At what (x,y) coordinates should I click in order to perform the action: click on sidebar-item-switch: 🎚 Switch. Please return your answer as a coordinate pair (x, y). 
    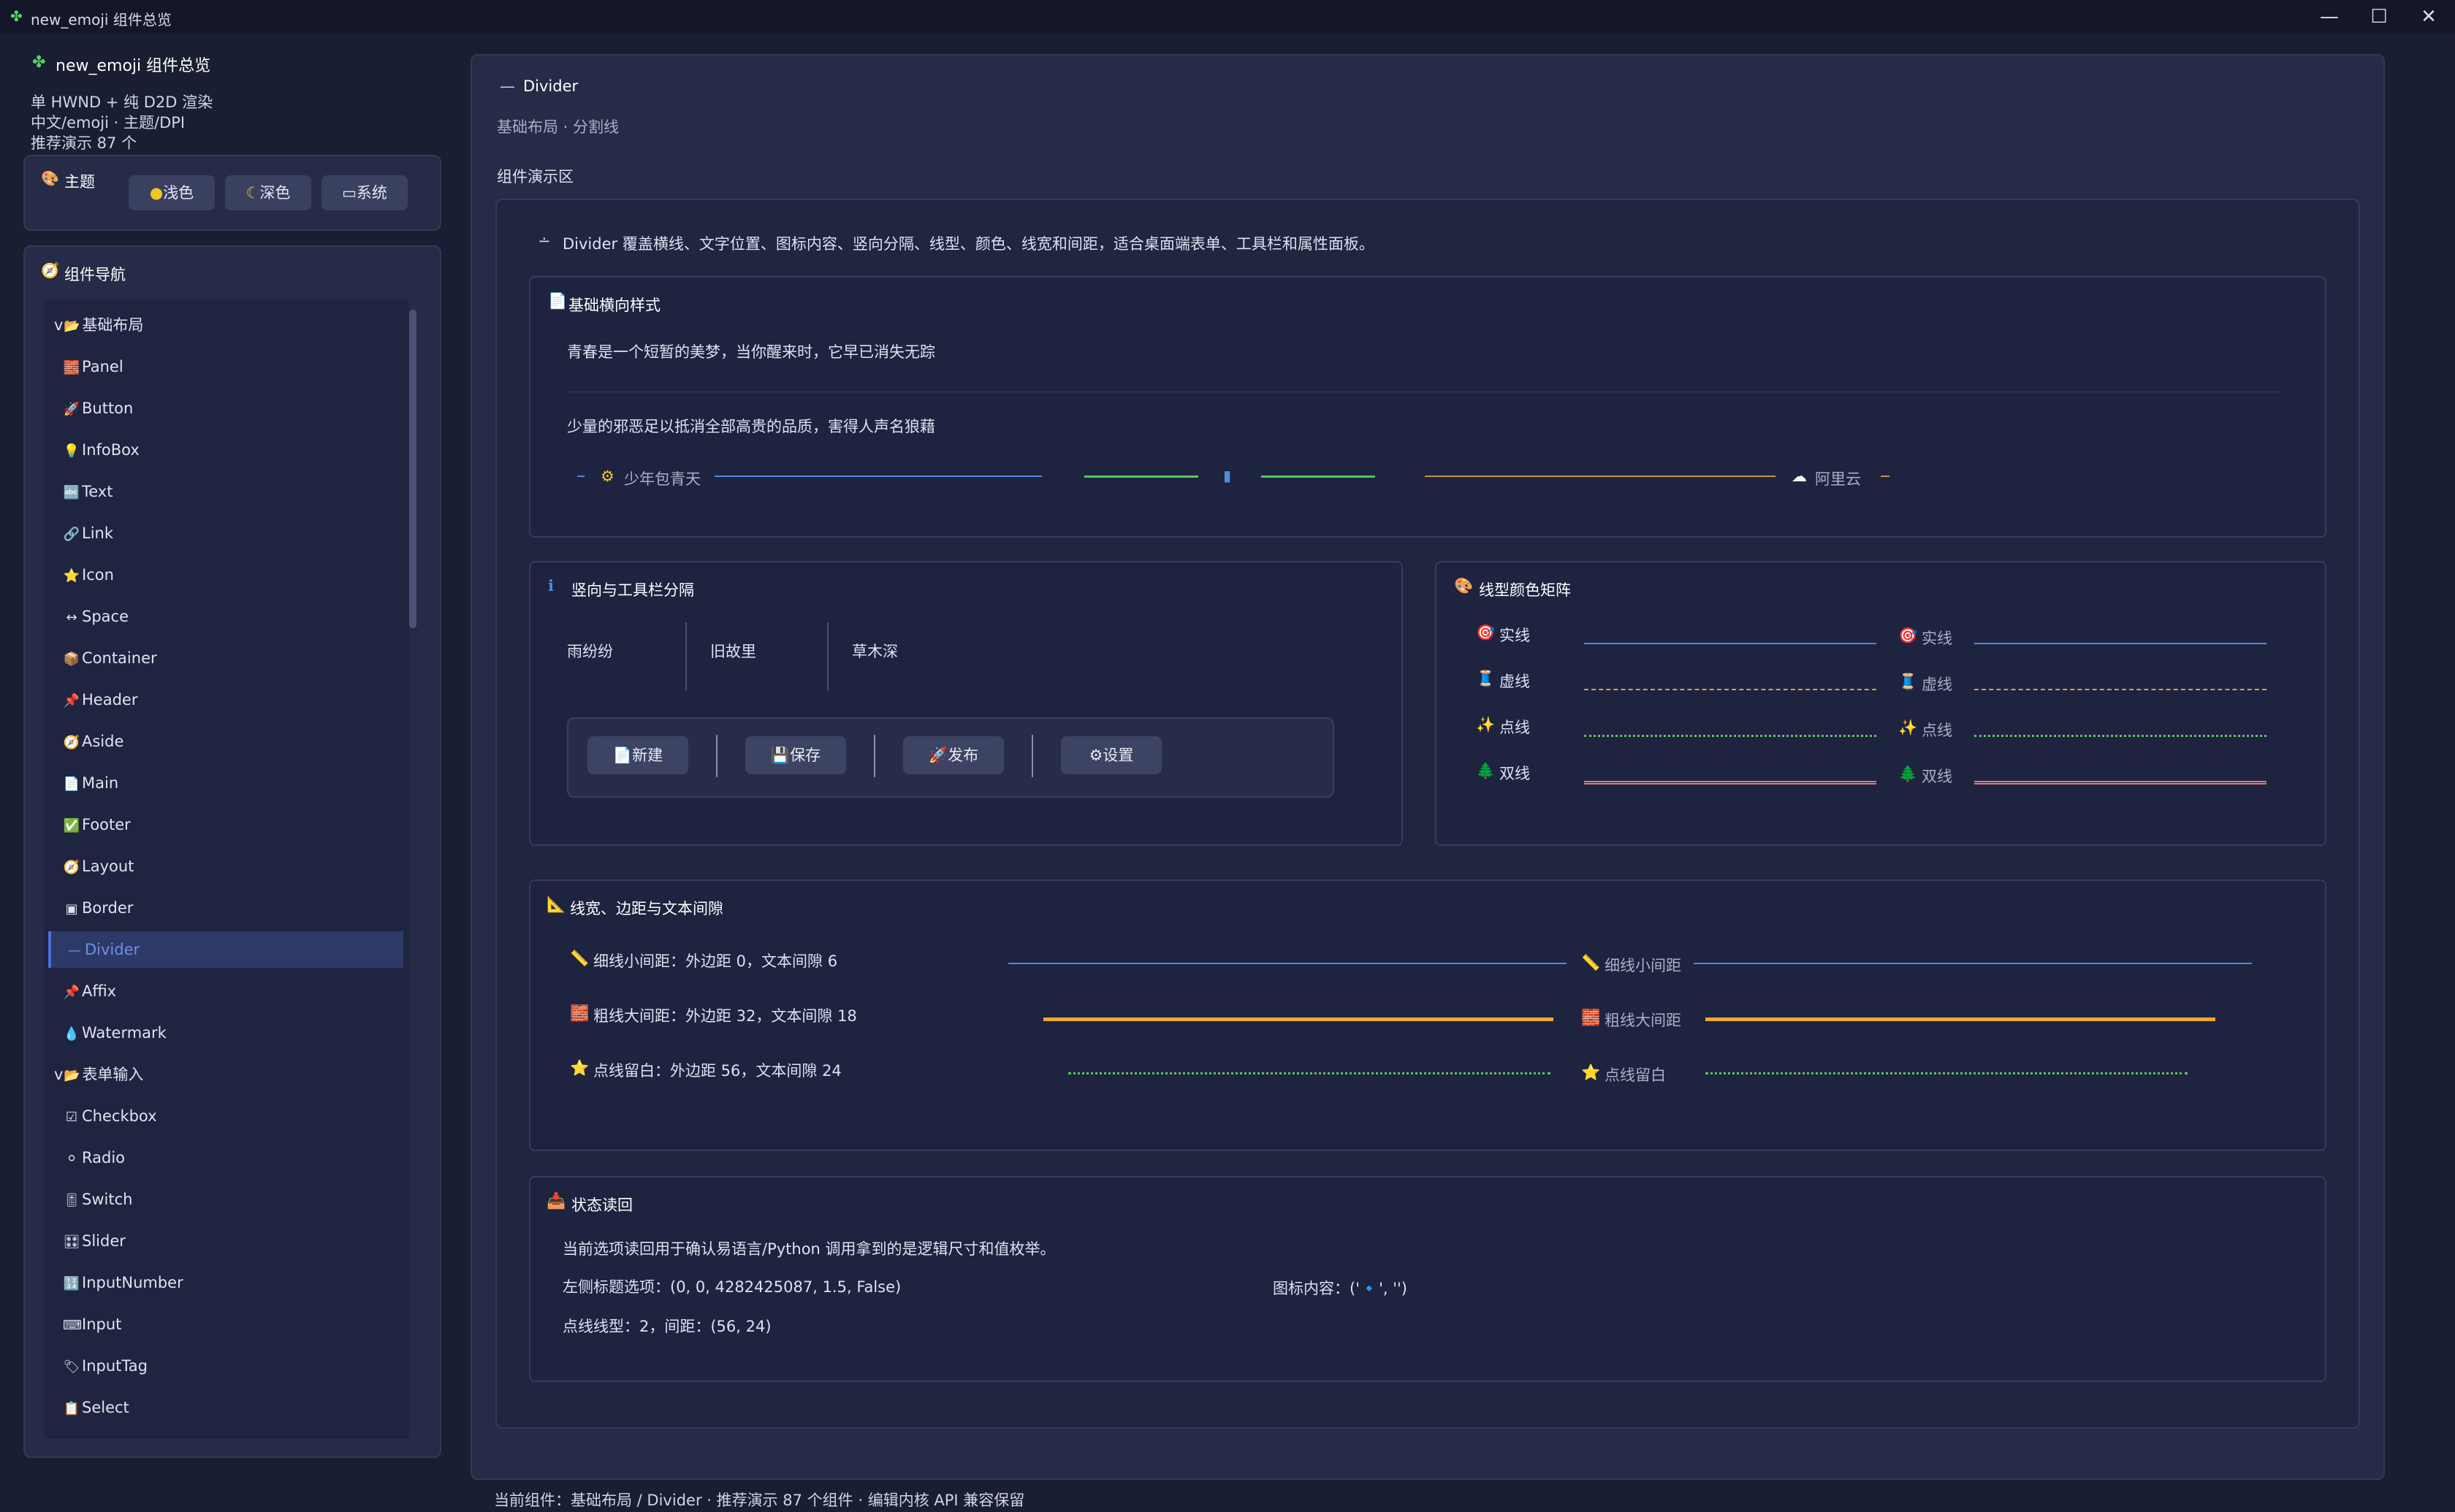
    Looking at the image, I should click on (225, 1199).